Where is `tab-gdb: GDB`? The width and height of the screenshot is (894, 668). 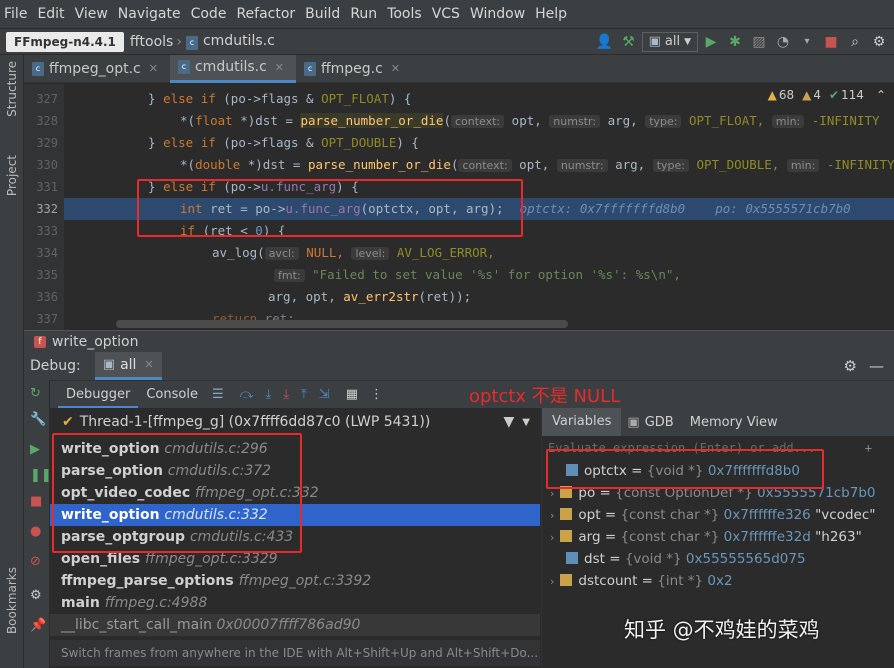 tab-gdb: GDB is located at coordinates (661, 422).